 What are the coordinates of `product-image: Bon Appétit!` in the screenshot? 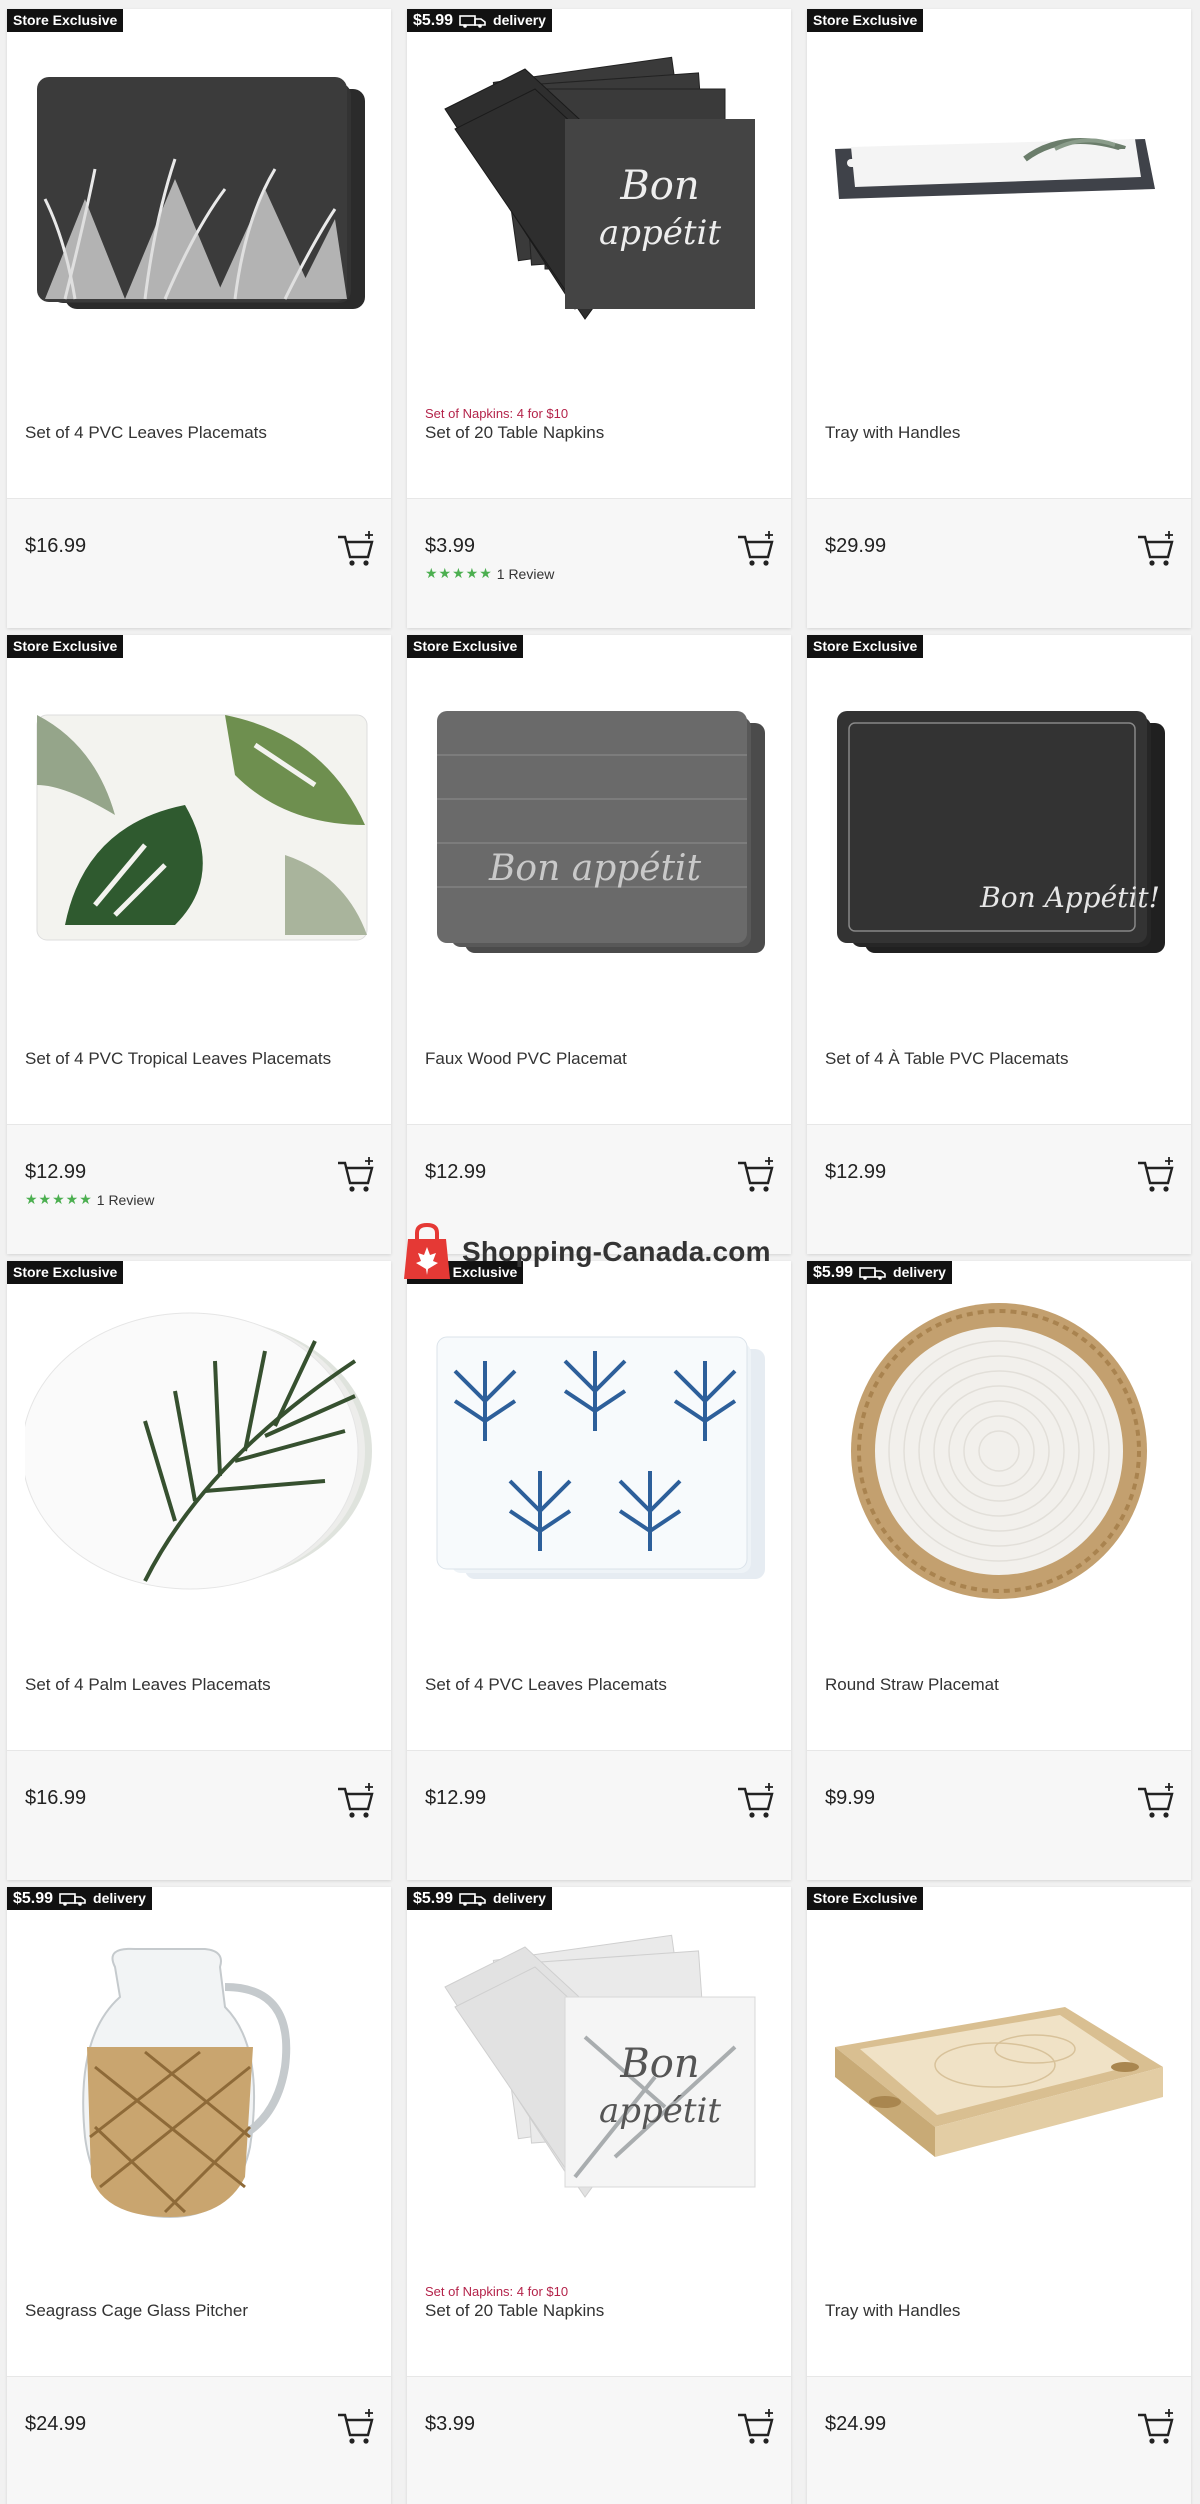 It's located at (999, 825).